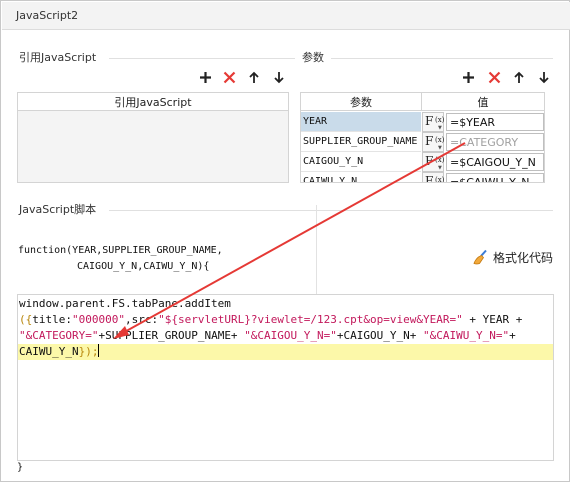 This screenshot has height=482, width=570. Describe the element at coordinates (153, 102) in the screenshot. I see `ref-js-column-header: 引用JavaScript` at that location.